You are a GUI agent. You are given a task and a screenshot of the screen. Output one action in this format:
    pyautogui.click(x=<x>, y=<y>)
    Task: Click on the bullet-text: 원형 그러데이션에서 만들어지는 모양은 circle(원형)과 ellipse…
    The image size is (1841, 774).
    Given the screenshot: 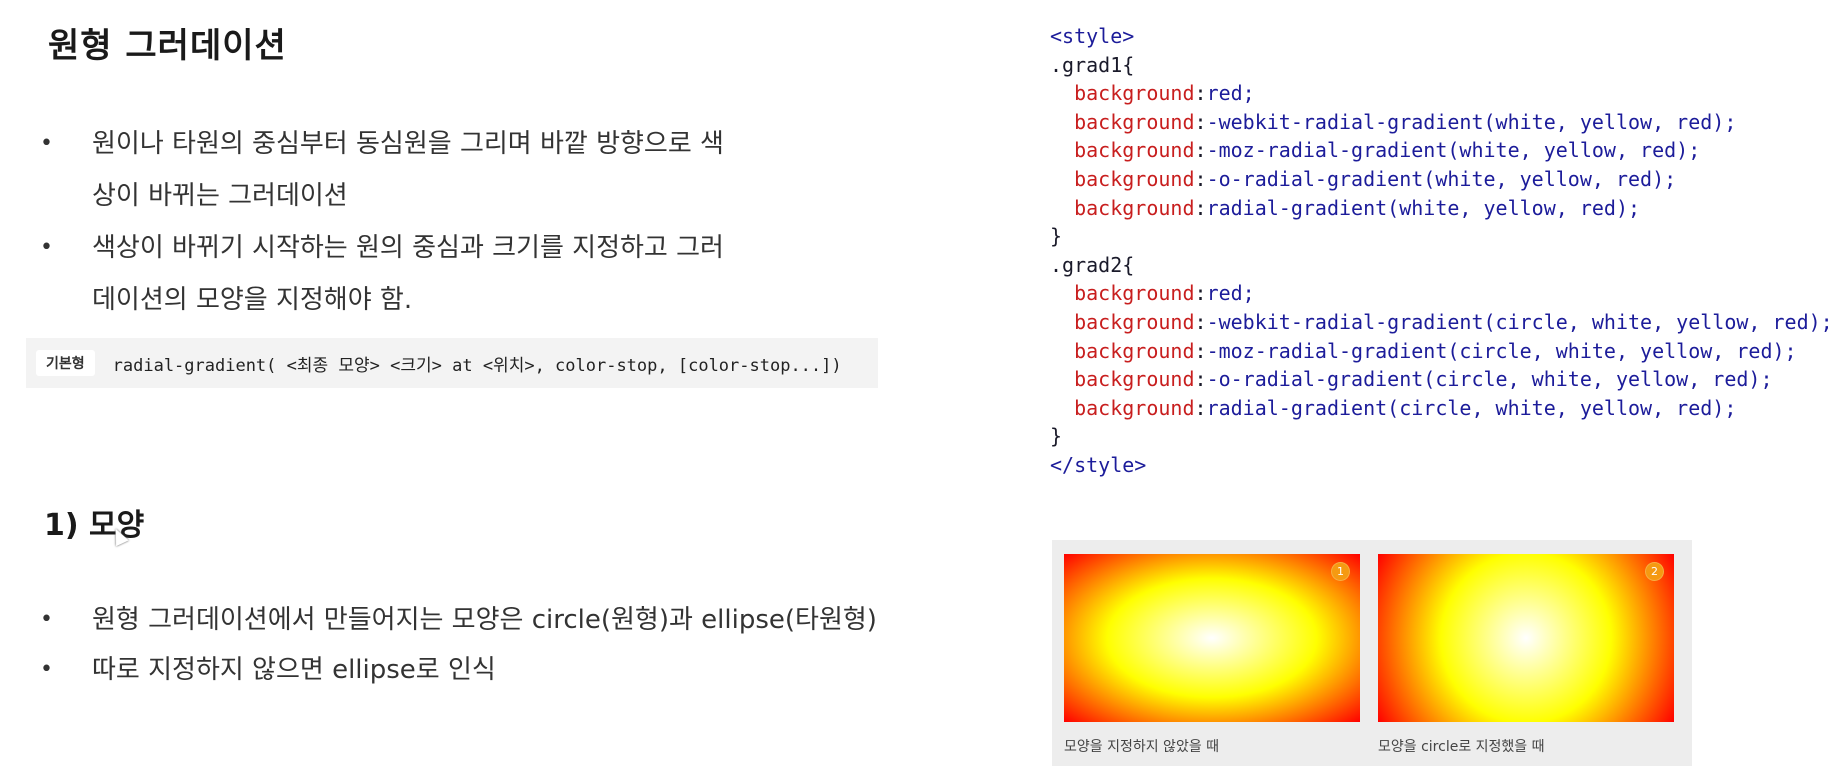 What is the action you would take?
    pyautogui.click(x=484, y=620)
    